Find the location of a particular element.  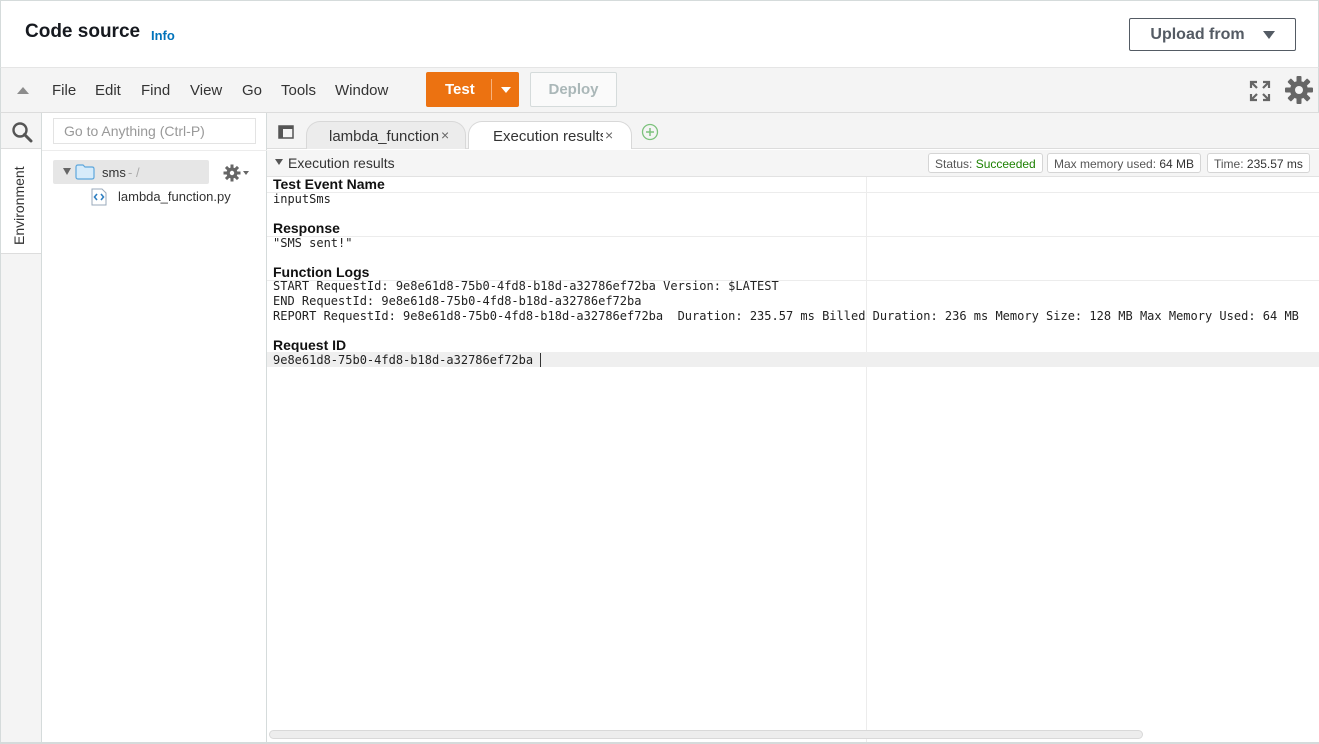

upload-from-button: Upload from is located at coordinates (1212, 34).